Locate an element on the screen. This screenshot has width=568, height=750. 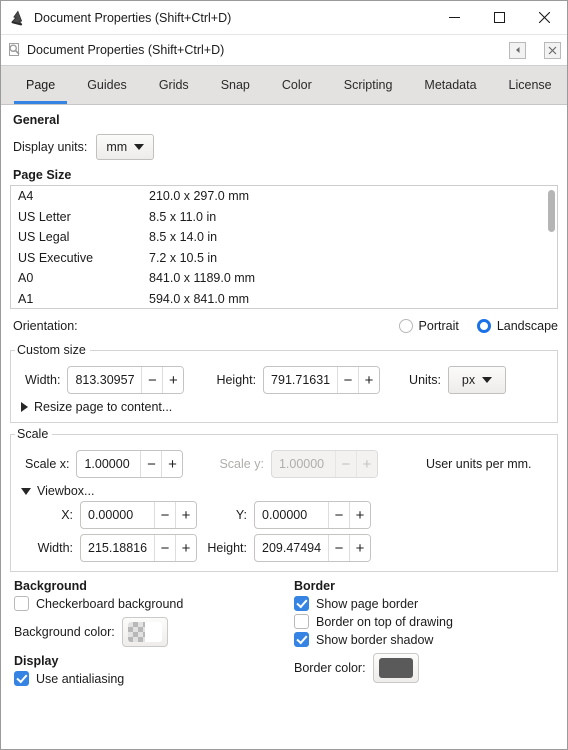
tab-snap: Snap is located at coordinates (235, 85).